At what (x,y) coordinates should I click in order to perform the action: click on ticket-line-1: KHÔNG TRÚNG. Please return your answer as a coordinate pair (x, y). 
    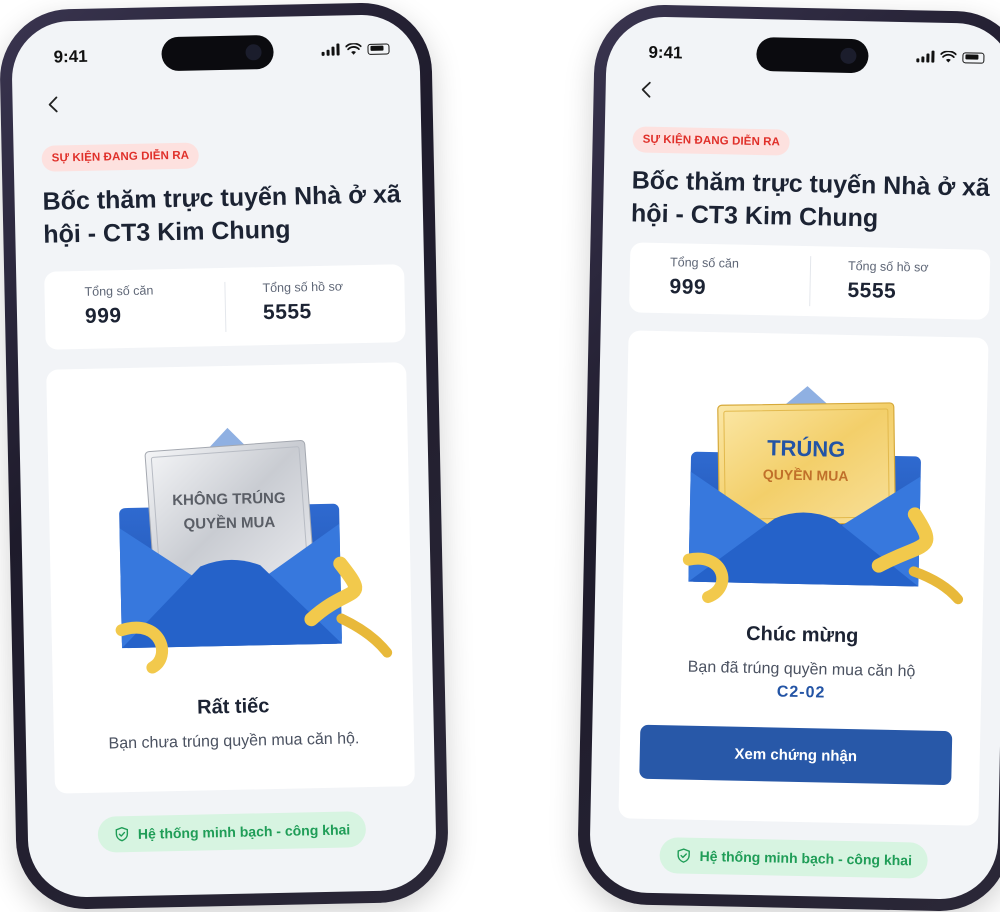
    Looking at the image, I should click on (229, 499).